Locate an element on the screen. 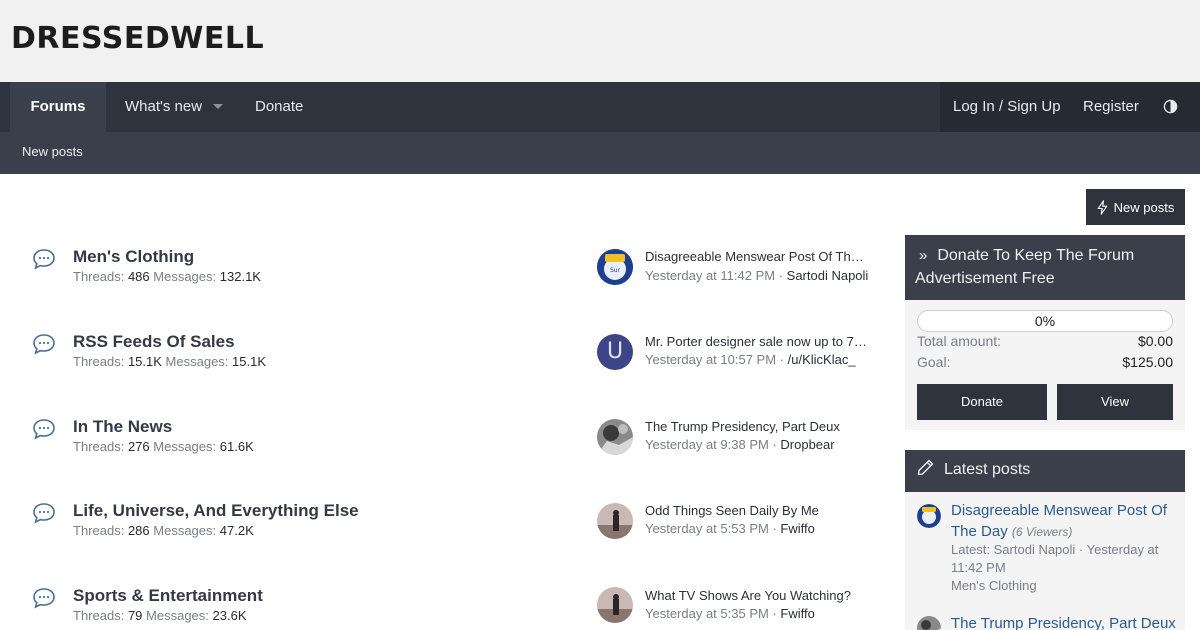 The image size is (1200, 630). forum-title: Life, Universe, And Everything Else is located at coordinates (216, 511).